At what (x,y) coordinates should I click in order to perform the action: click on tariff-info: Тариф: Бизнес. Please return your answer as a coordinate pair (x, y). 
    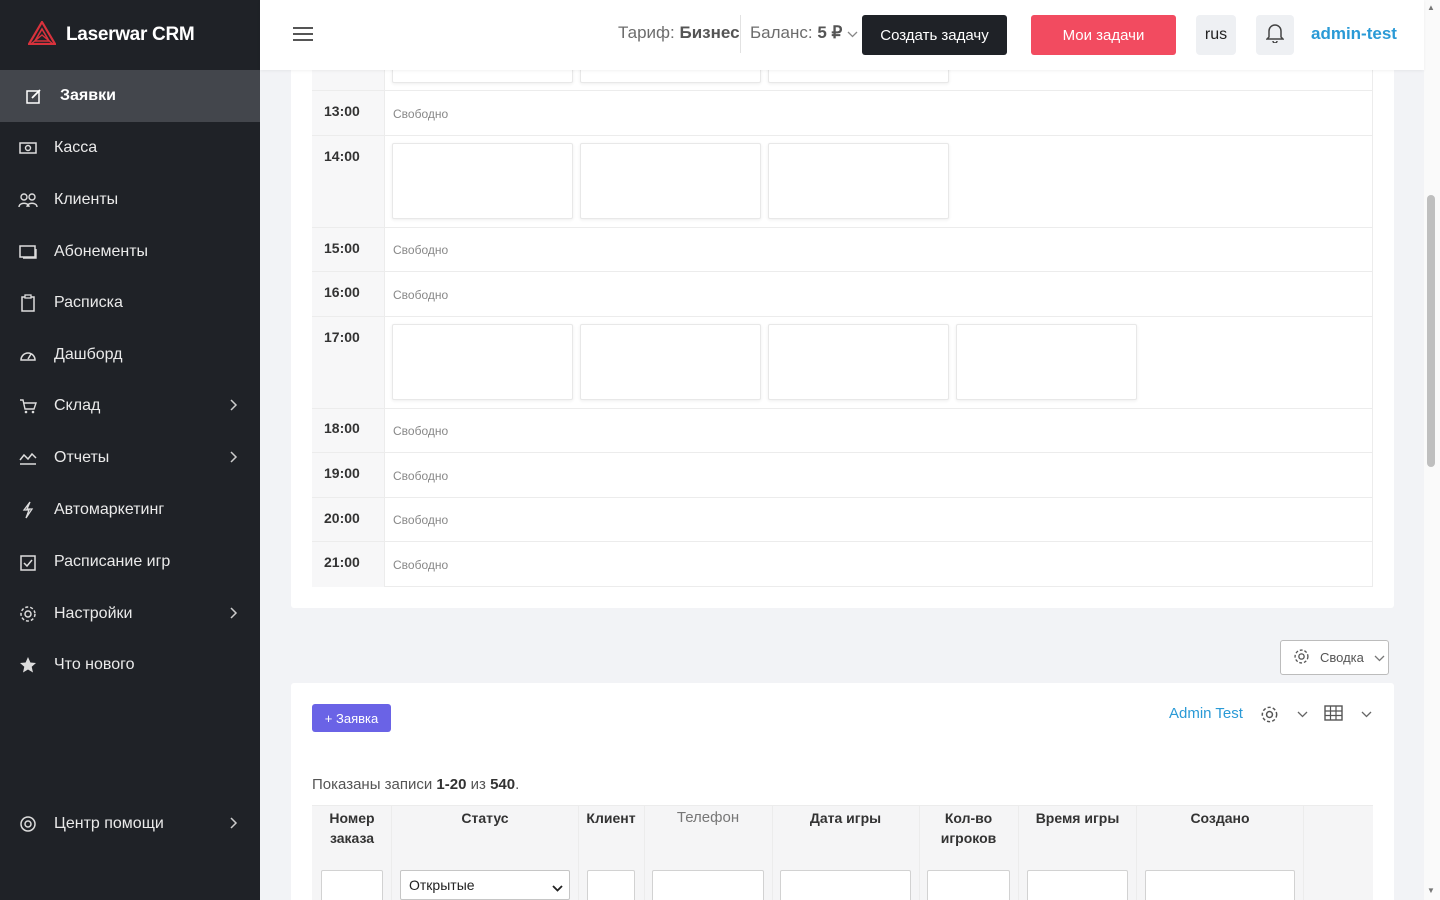
    Looking at the image, I should click on (679, 33).